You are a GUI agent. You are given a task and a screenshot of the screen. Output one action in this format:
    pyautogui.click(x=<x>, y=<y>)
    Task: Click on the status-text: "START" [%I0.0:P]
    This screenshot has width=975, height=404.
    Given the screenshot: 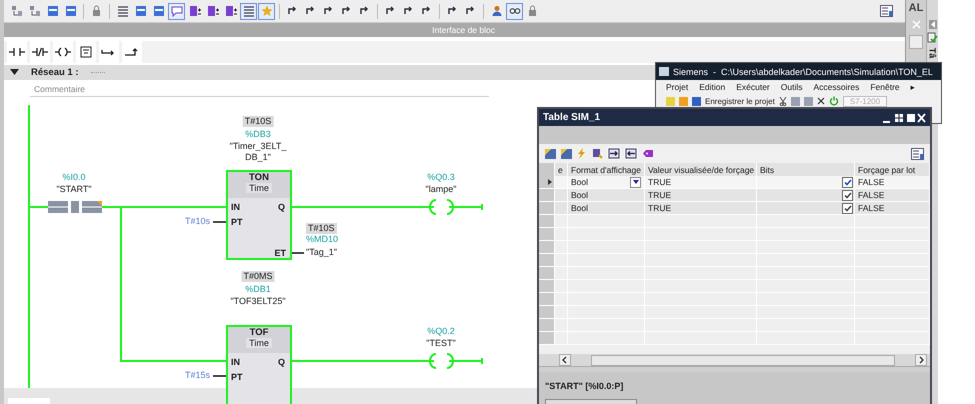 What is the action you would take?
    pyautogui.click(x=584, y=386)
    